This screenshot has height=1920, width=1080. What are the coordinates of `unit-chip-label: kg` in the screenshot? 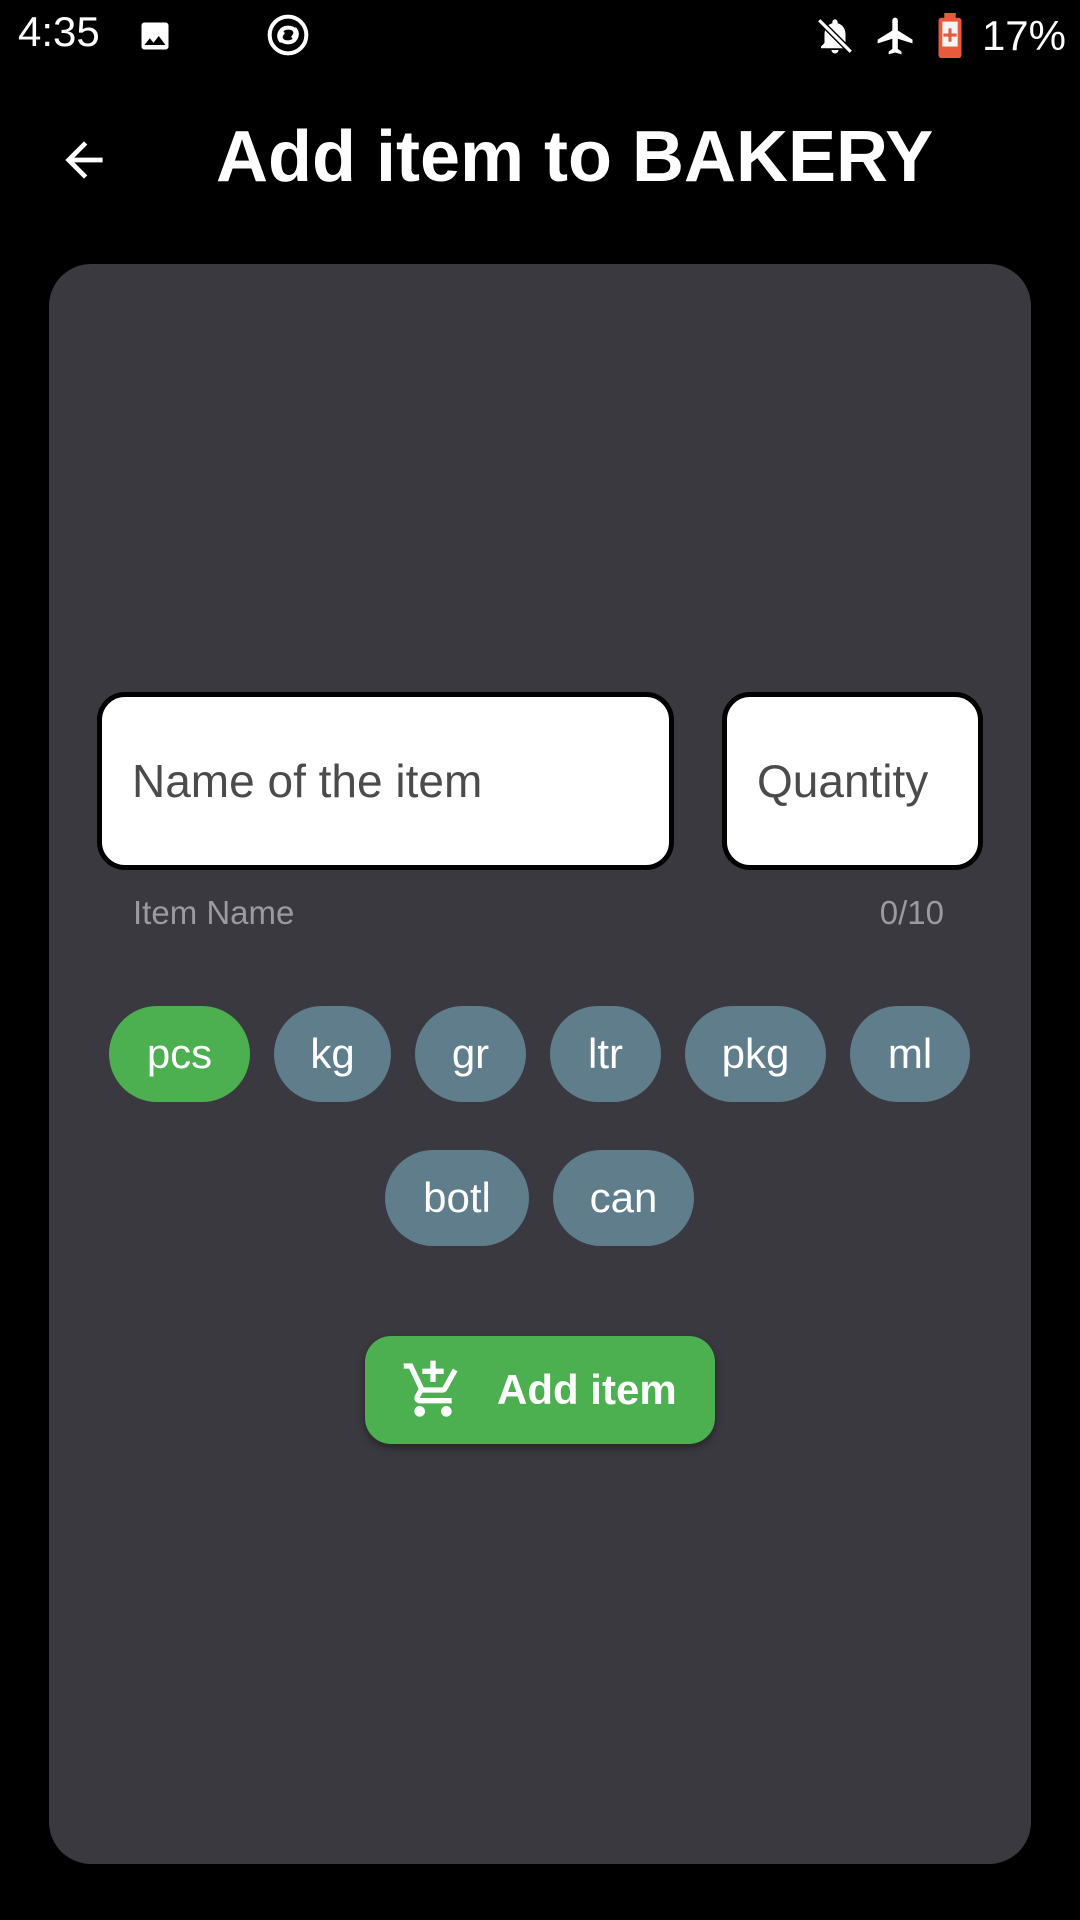 It's located at (332, 1053).